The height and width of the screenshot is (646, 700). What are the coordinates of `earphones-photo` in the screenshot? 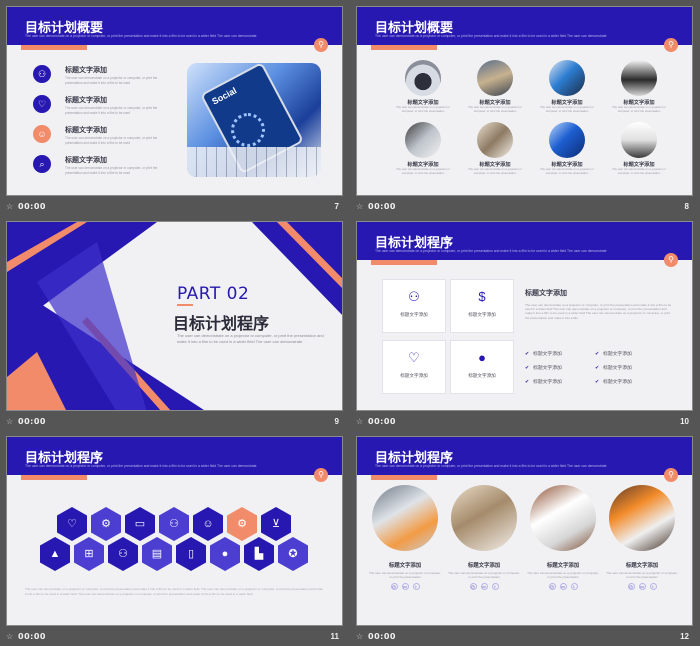 It's located at (642, 518).